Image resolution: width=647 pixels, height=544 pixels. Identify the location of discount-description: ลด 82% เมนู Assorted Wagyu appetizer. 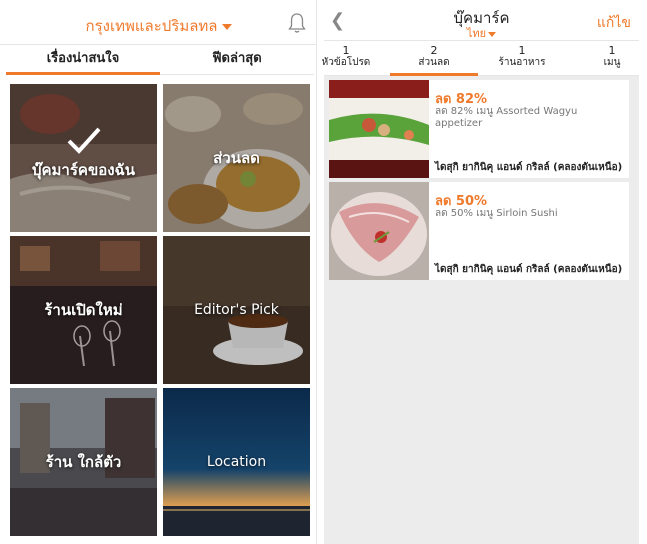
(506, 117).